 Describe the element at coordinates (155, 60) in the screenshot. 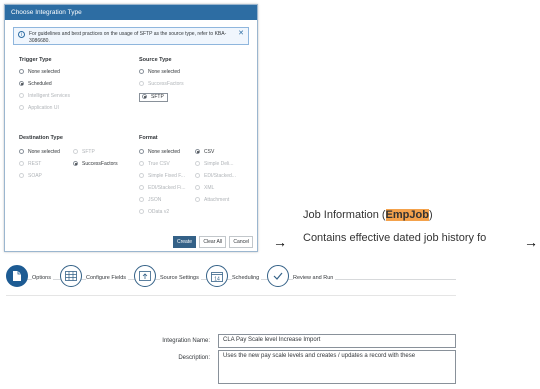

I see `source-type-heading: Source Type` at that location.